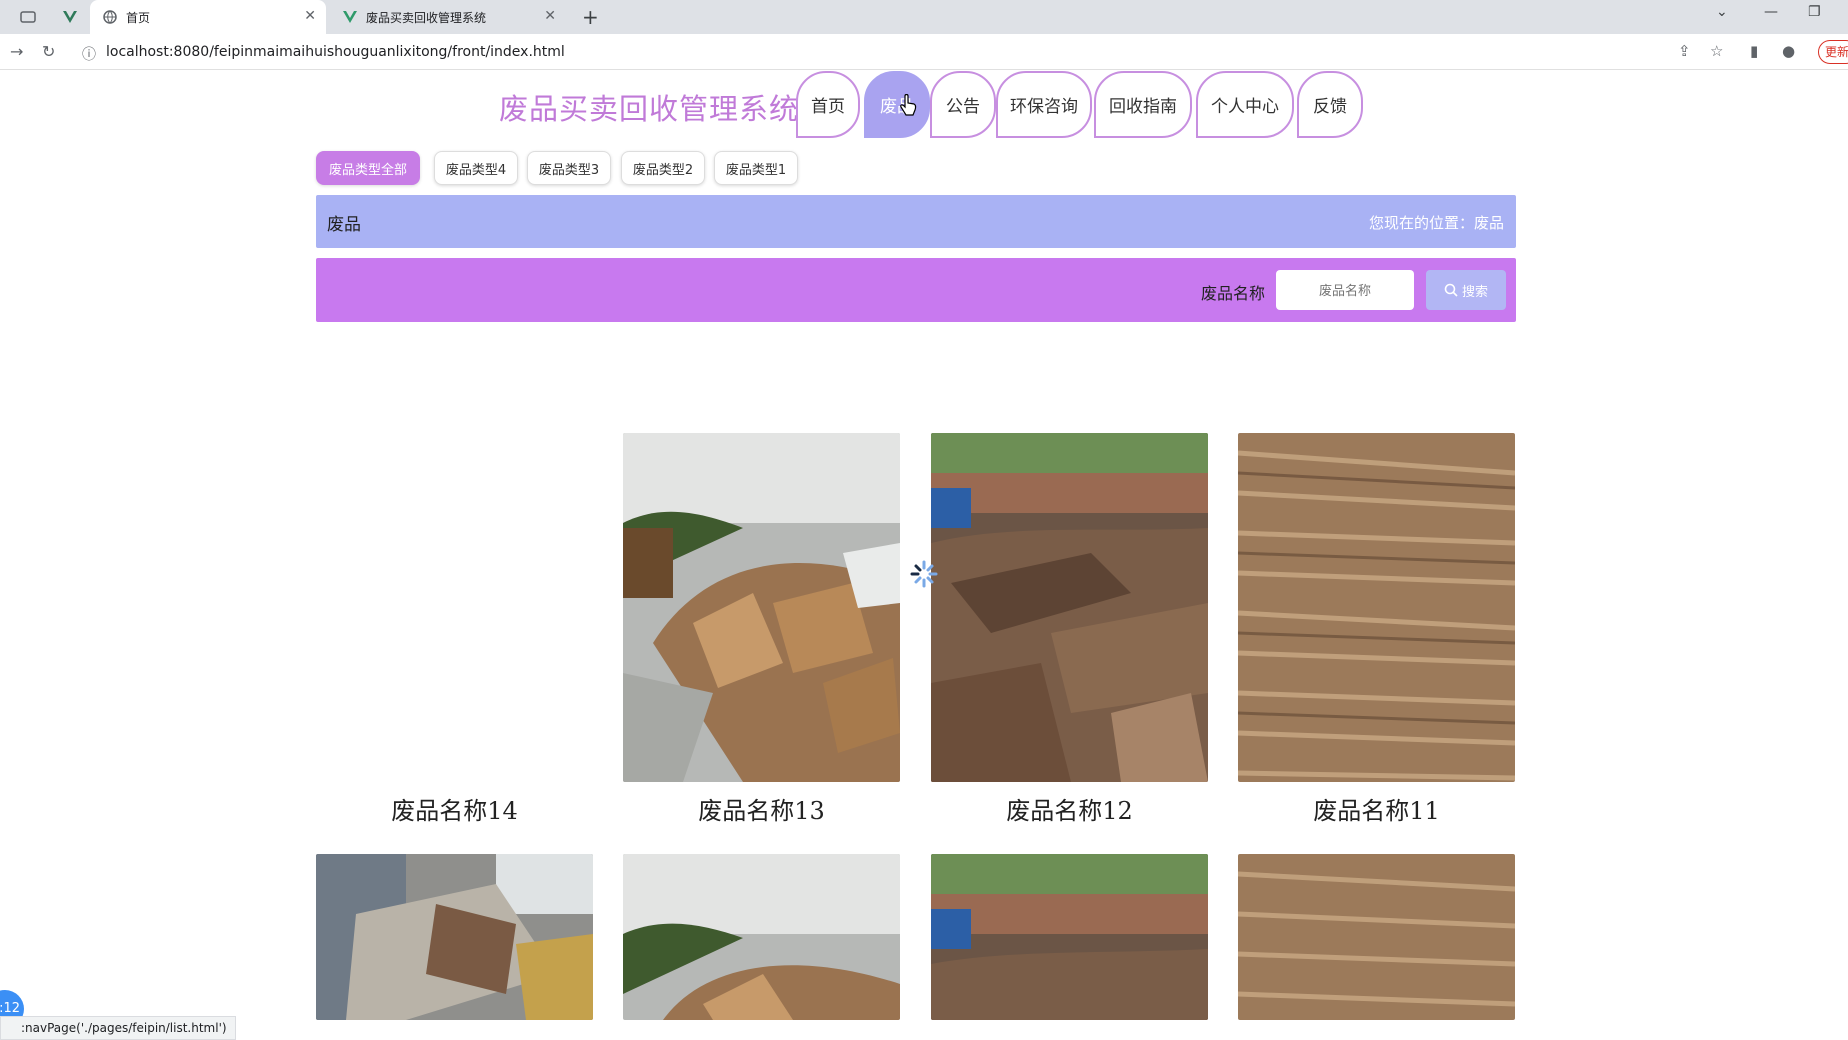  I want to click on product-card: 废品名称13, so click(761, 629).